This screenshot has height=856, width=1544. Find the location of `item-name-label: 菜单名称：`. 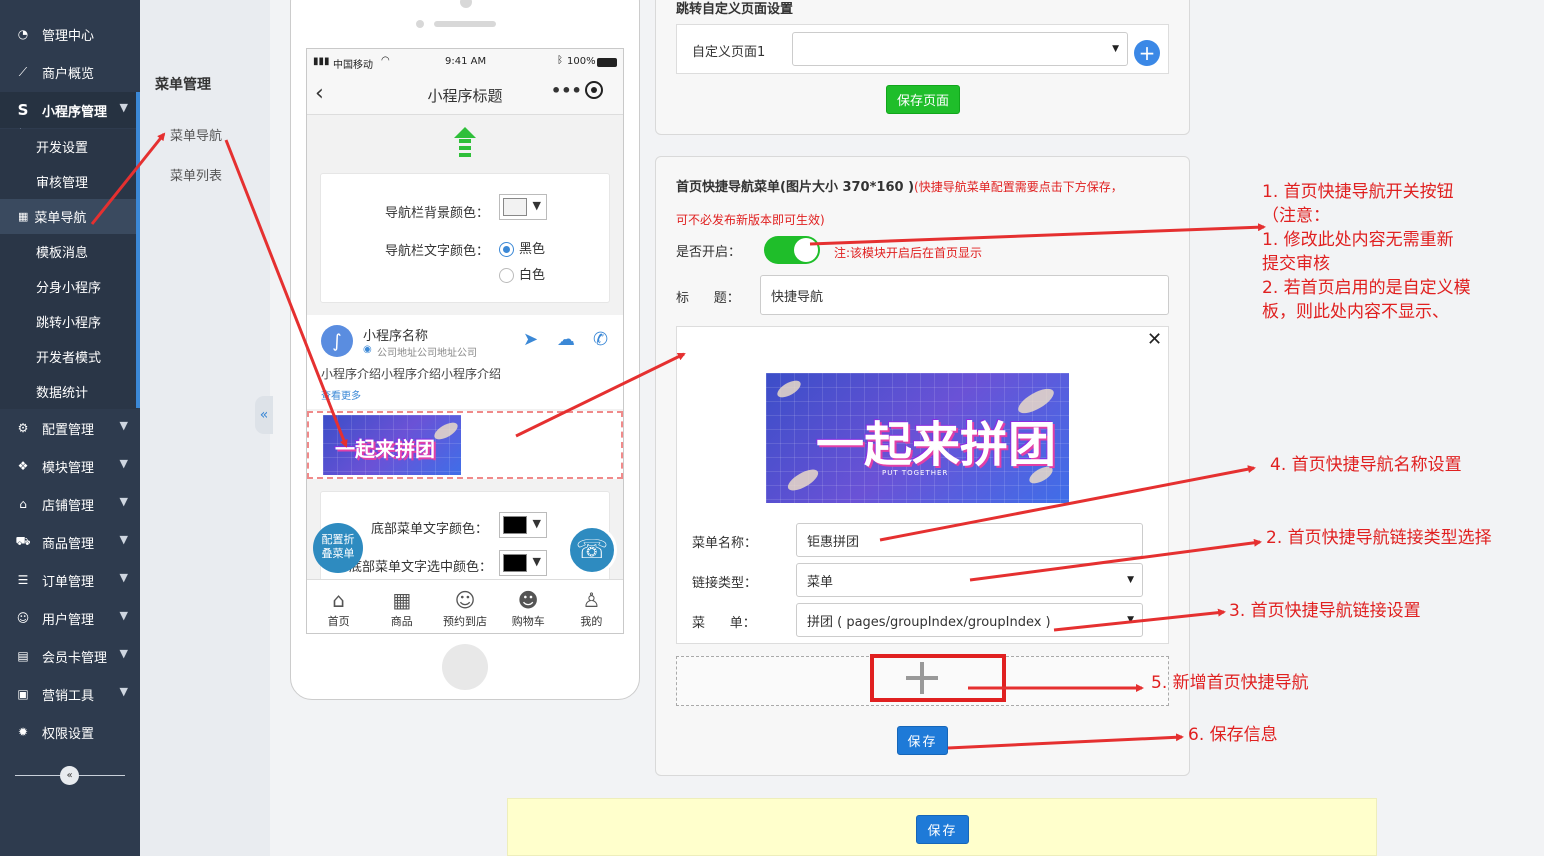

item-name-label: 菜单名称： is located at coordinates (725, 543).